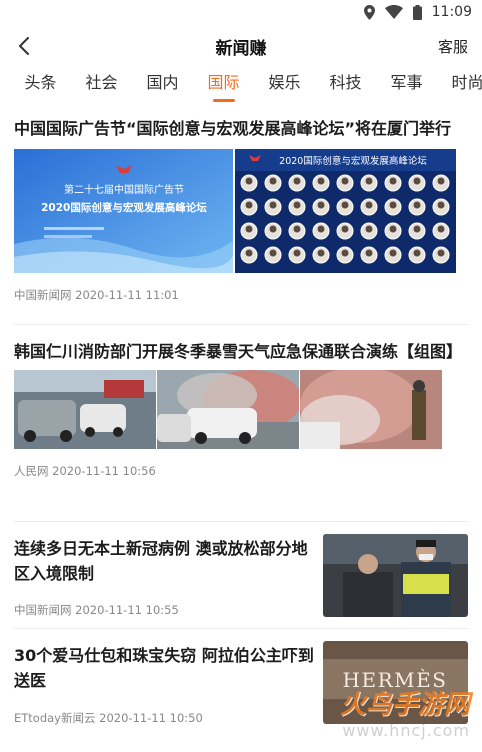 This screenshot has height=752, width=482. I want to click on page-title: 新闻赚, so click(241, 48).